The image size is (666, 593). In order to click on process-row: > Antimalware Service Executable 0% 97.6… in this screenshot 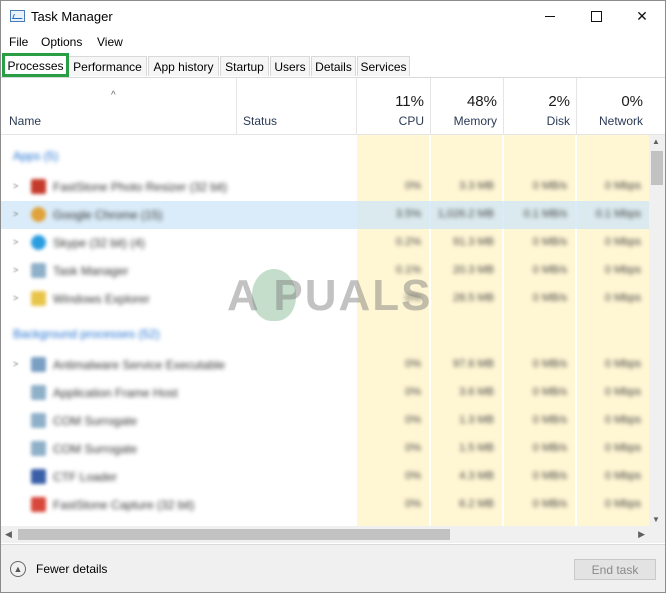, I will do `click(325, 365)`.